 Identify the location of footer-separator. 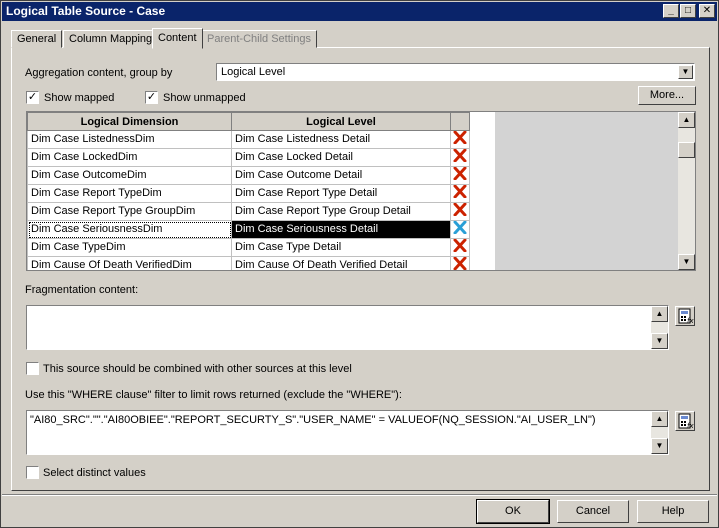
(359, 495).